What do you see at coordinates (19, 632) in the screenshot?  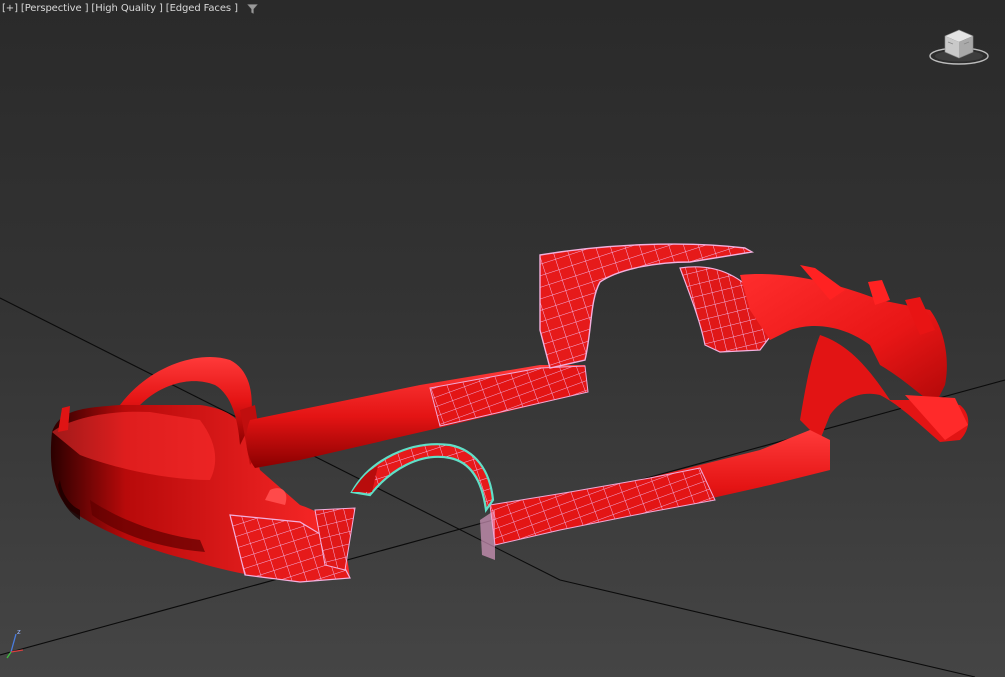 I see `axis-z-label: z` at bounding box center [19, 632].